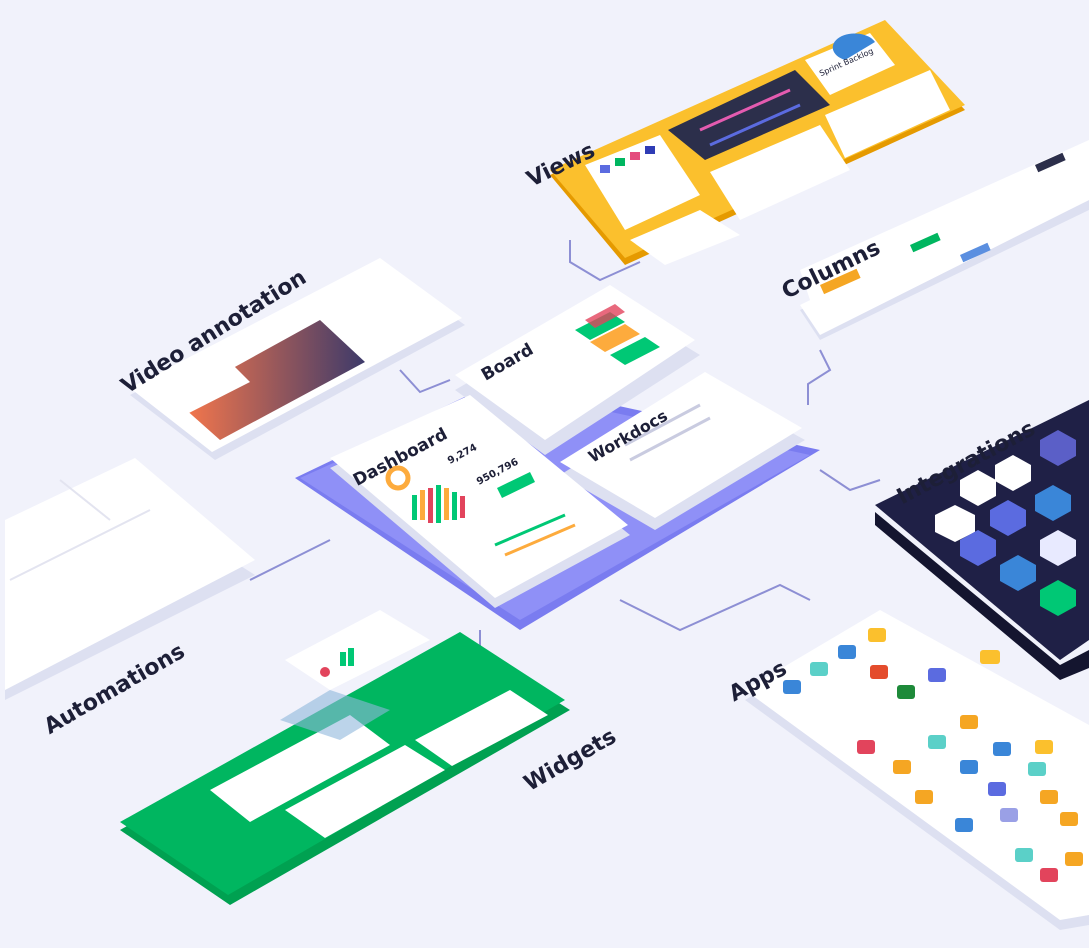  What do you see at coordinates (990, 657) in the screenshot?
I see `floating-app-tile` at bounding box center [990, 657].